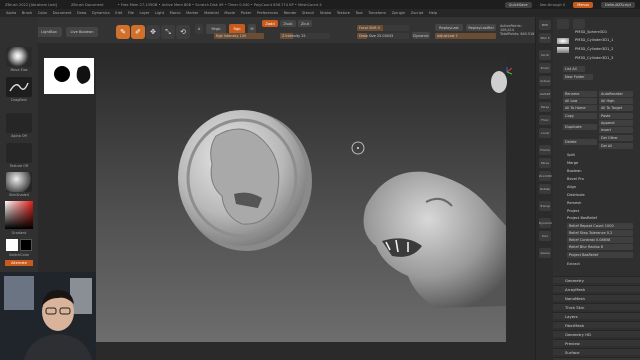  Describe the element at coordinates (616, 130) in the screenshot. I see `insert-button: Insert` at that location.